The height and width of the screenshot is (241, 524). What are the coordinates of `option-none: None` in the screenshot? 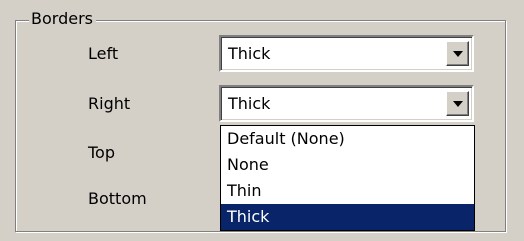 It's located at (347, 165).